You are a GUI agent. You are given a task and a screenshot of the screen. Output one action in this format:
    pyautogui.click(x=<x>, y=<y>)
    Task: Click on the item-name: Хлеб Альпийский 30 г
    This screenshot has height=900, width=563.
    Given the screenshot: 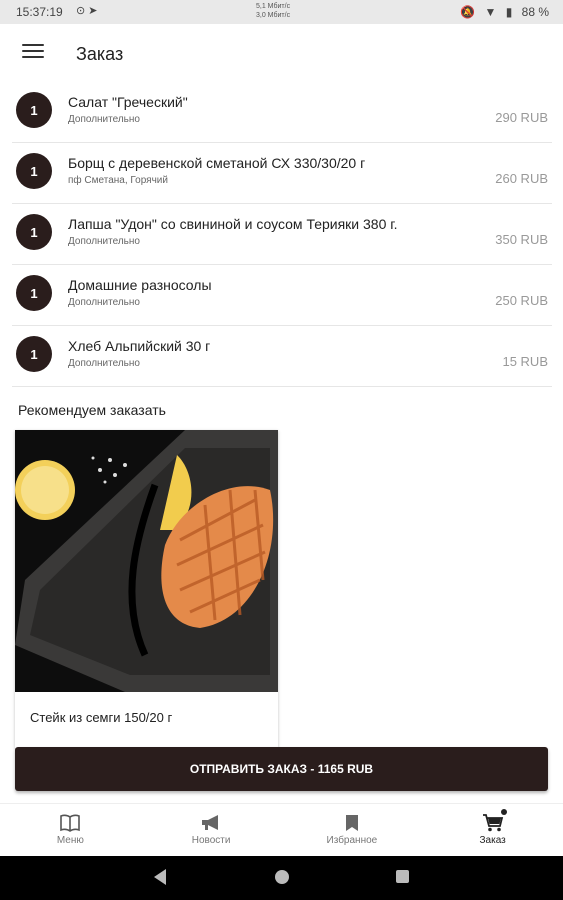 What is the action you would take?
    pyautogui.click(x=139, y=346)
    